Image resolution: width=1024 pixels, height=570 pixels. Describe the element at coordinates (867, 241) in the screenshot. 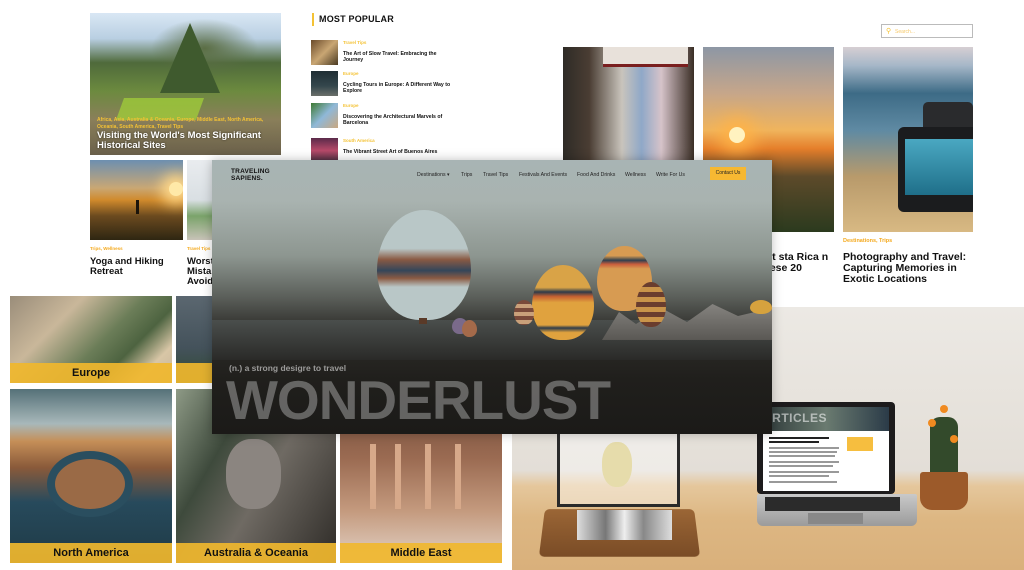

I see `photography-article-categories: Destinations, Trips` at that location.